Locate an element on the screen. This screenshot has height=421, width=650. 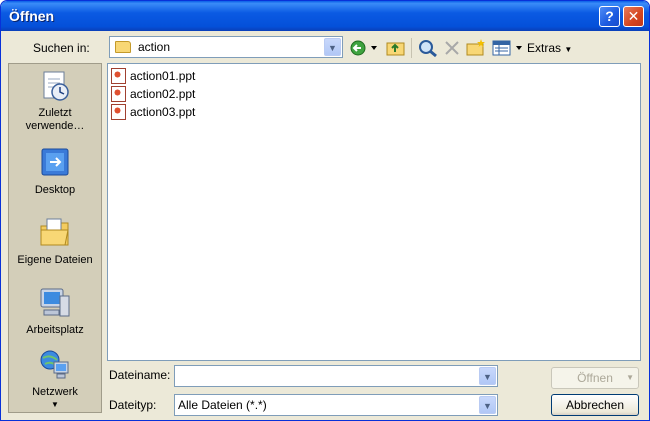
cancel-button: Abbrechen is located at coordinates (595, 405).